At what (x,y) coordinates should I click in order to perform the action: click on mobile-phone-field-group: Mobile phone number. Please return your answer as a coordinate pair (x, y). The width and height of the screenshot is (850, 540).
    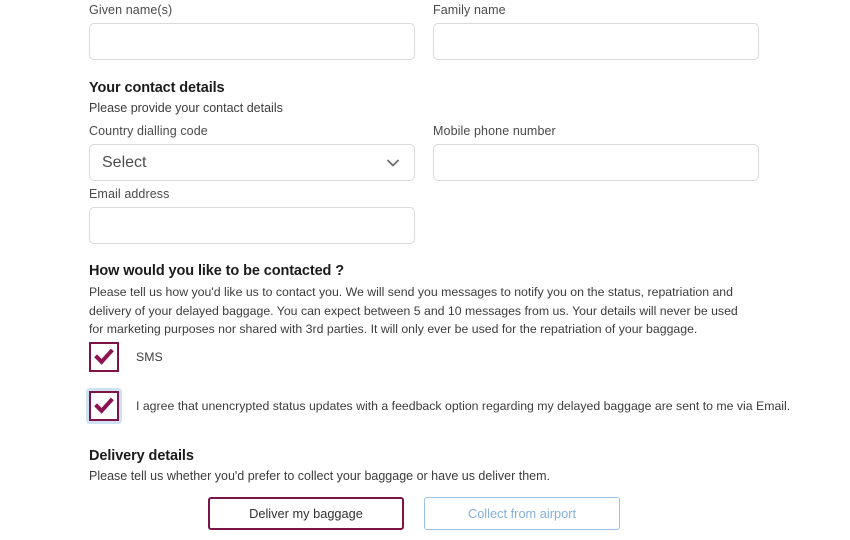
    Looking at the image, I should click on (596, 152).